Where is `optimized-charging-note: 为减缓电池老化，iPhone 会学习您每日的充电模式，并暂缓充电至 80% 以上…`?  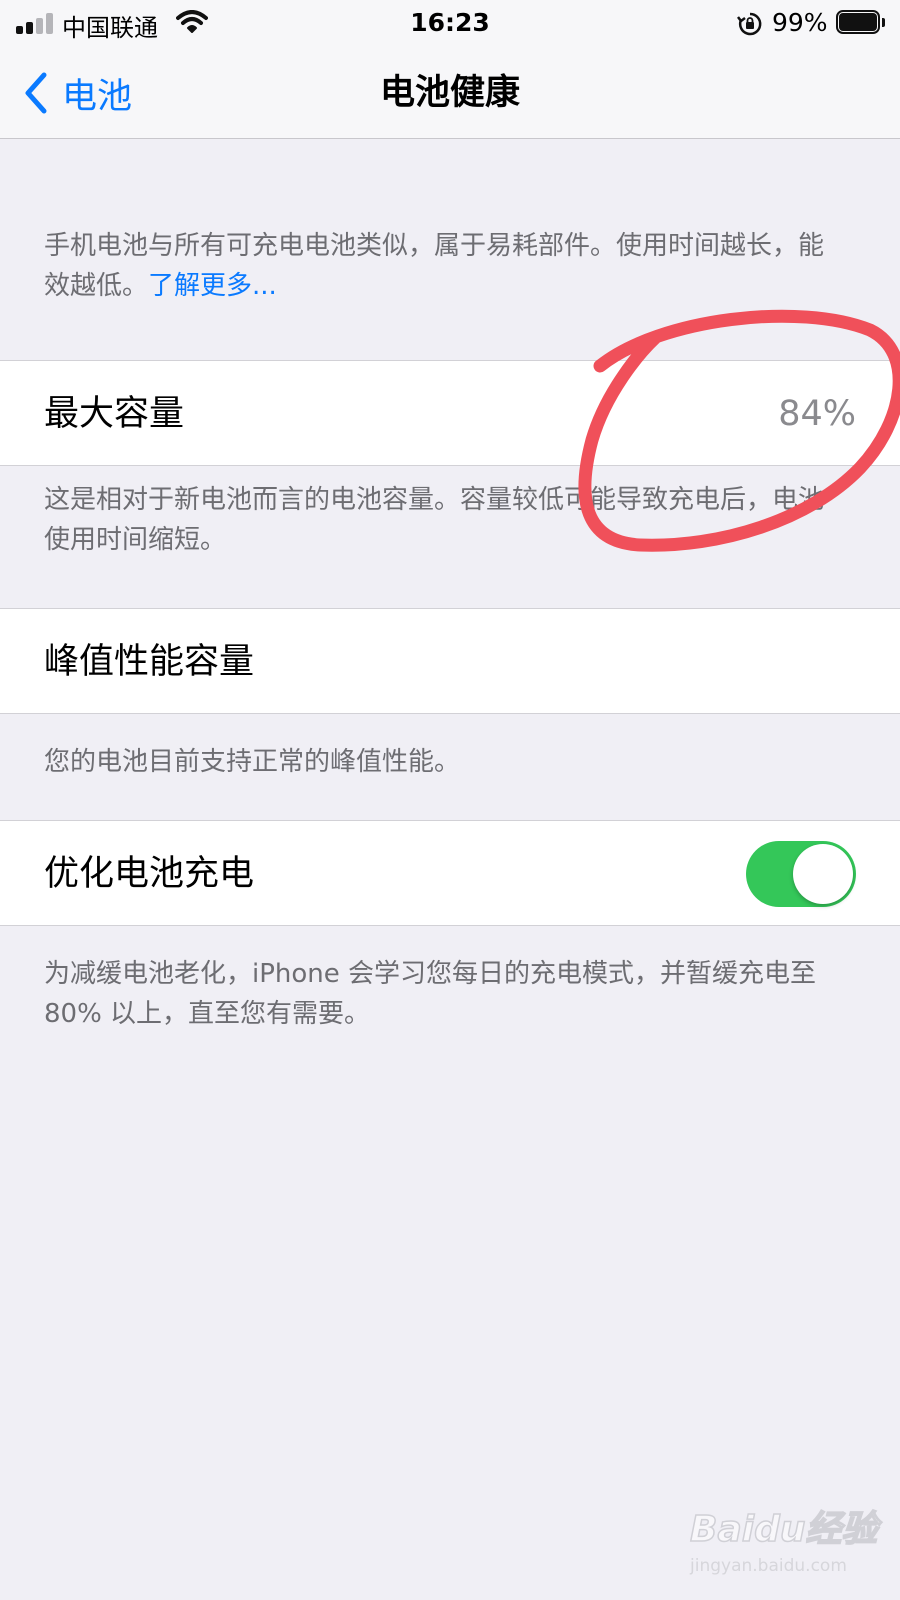 optimized-charging-note: 为减缓电池老化，iPhone 会学习您每日的充电模式，并暂缓充电至 80% 以上… is located at coordinates (430, 994).